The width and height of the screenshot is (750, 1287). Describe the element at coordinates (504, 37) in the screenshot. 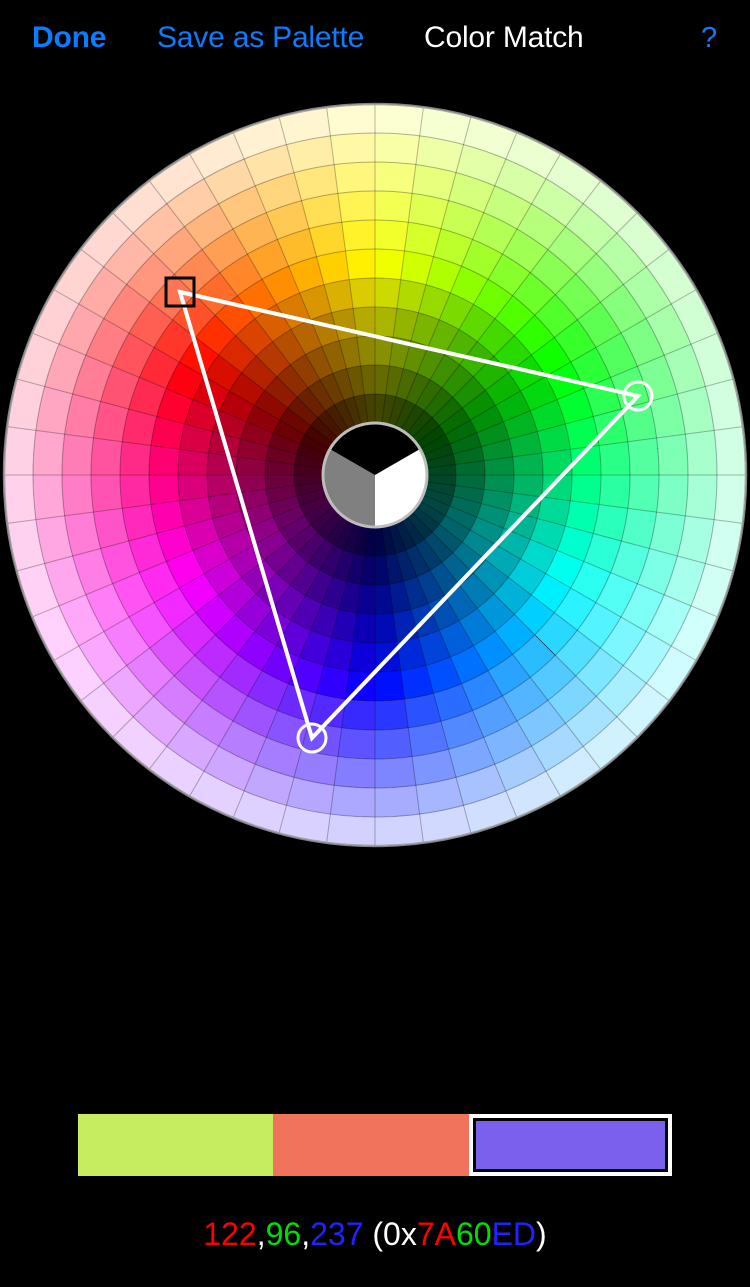

I see `page-title: Color Match` at that location.